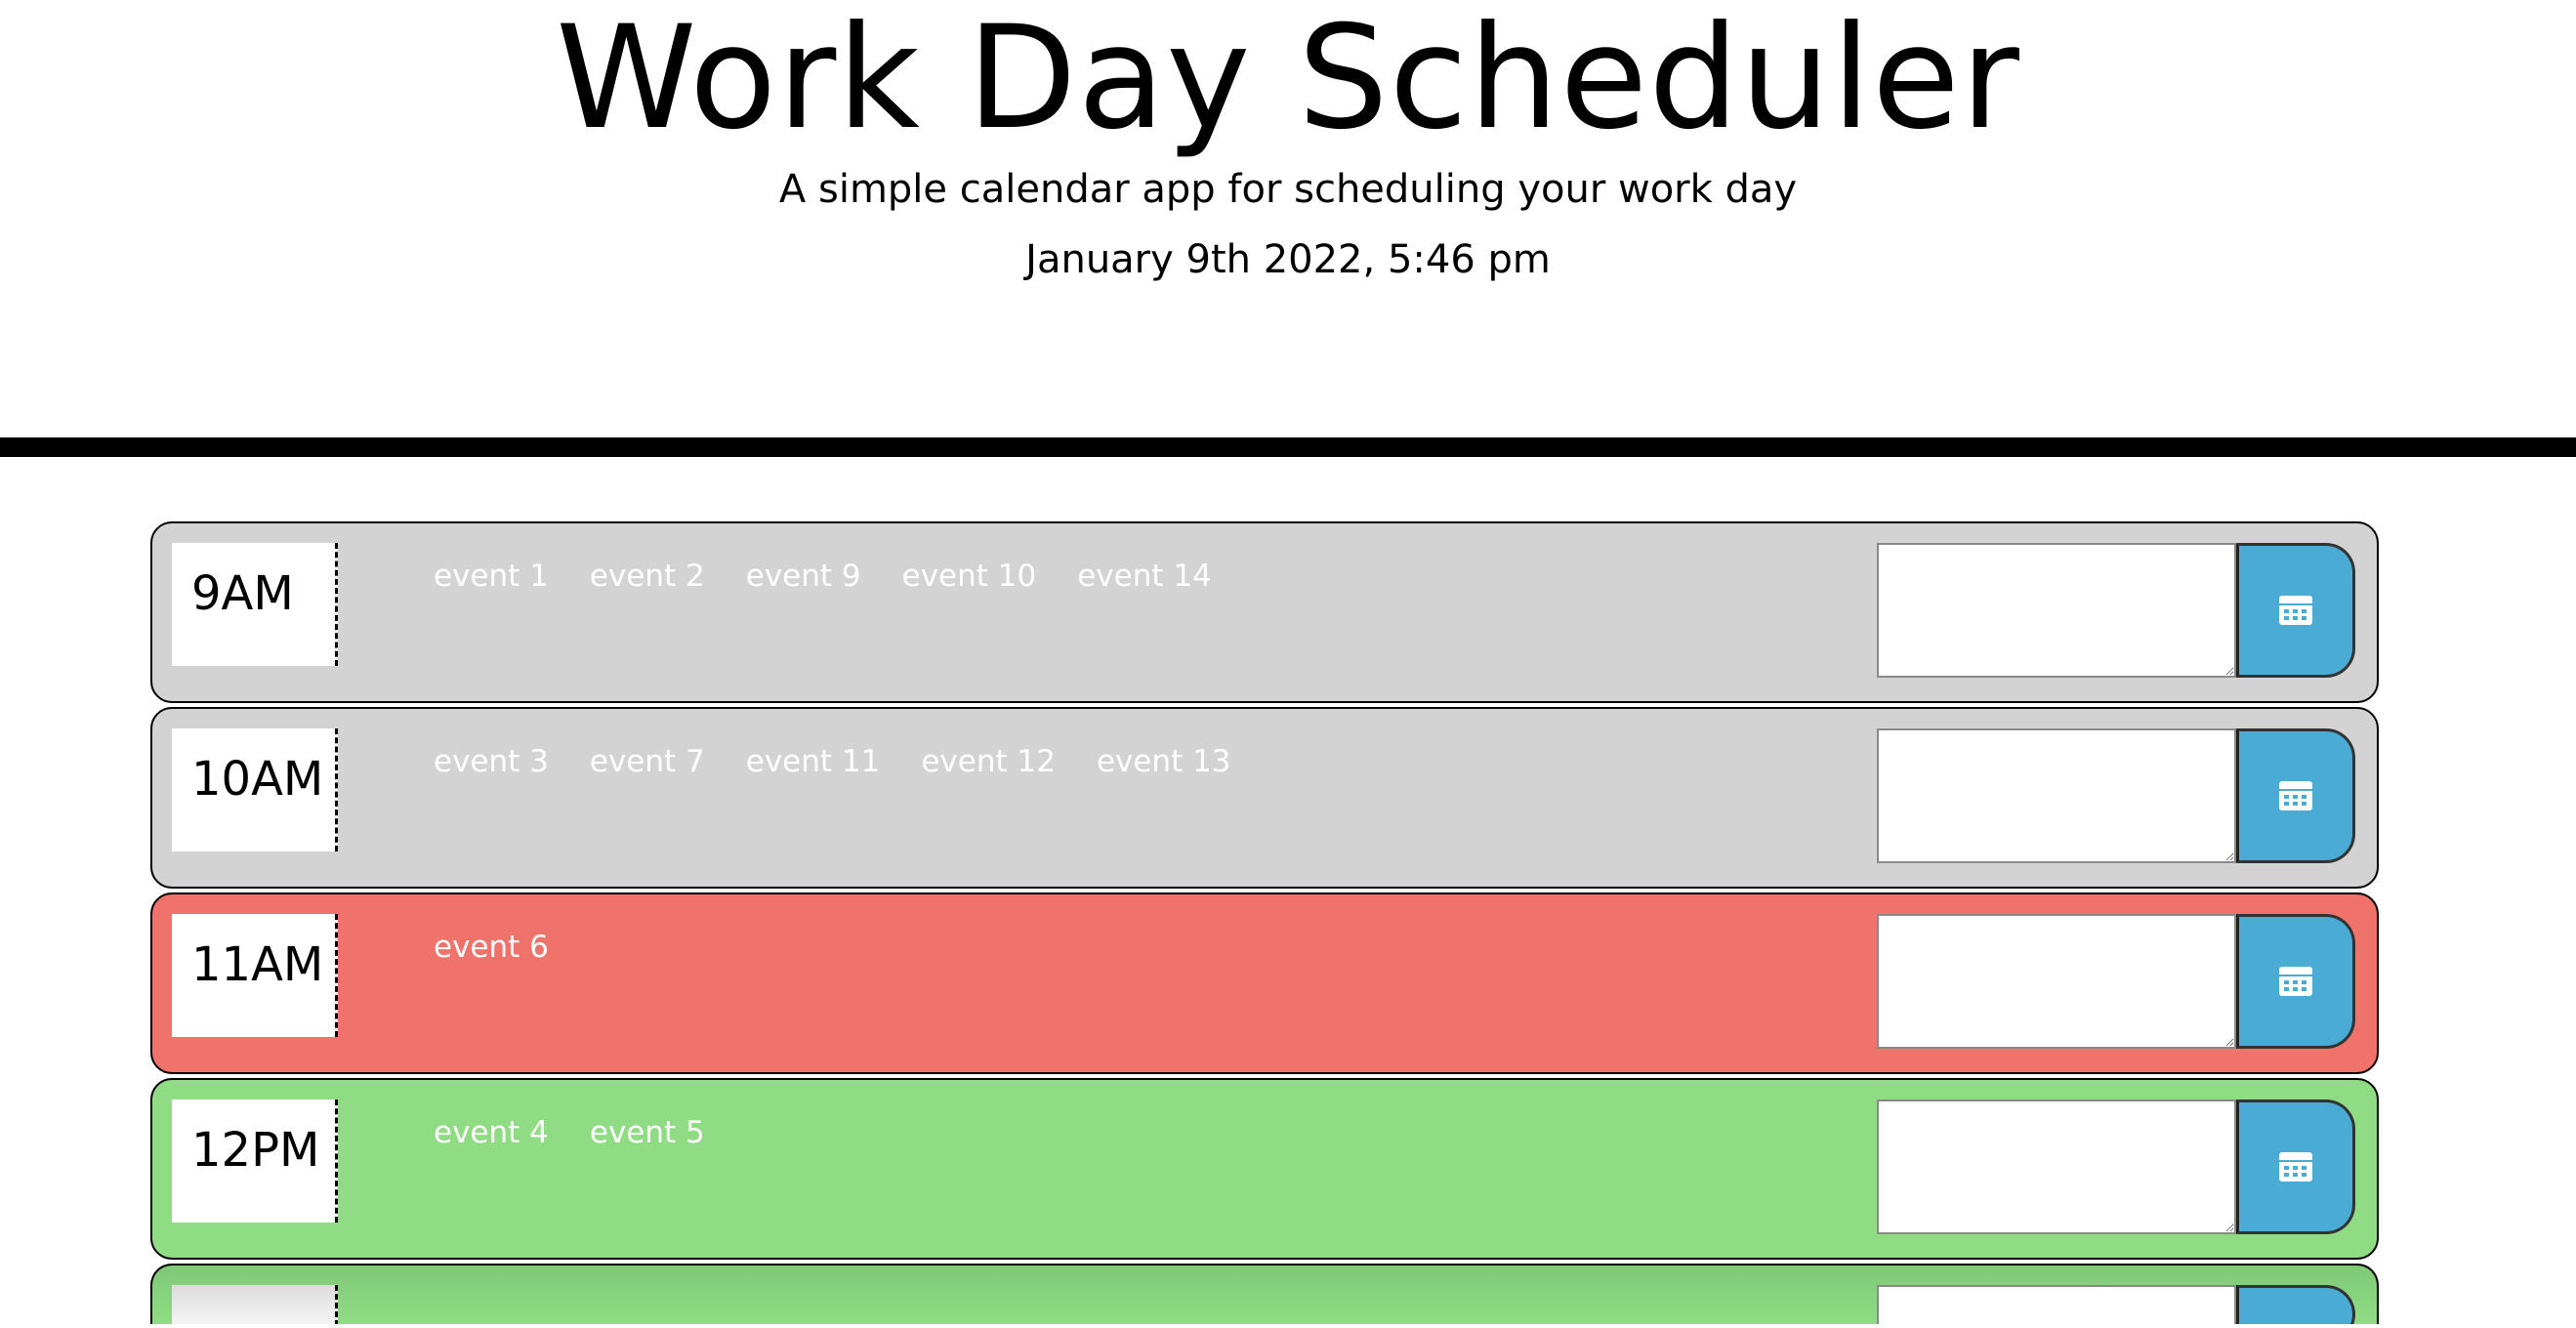 The width and height of the screenshot is (2576, 1328). What do you see at coordinates (813, 761) in the screenshot?
I see `event-item: event 11` at bounding box center [813, 761].